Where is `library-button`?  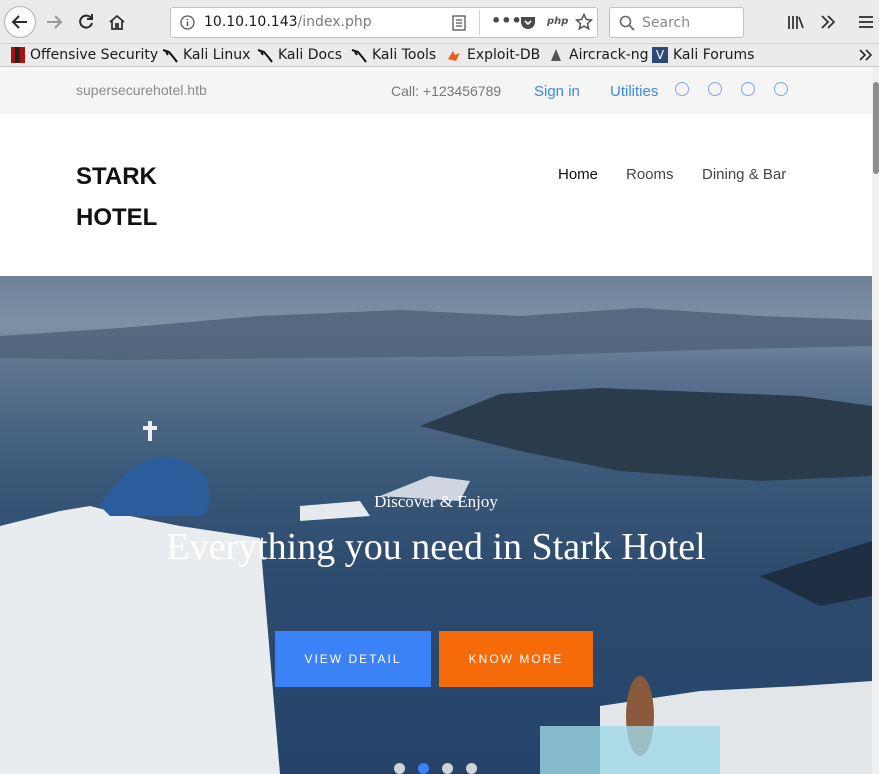
library-button is located at coordinates (796, 22).